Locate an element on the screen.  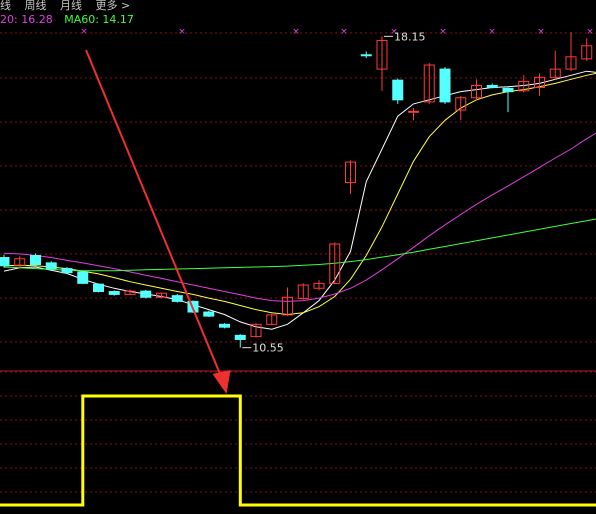
tab-week: 周线 is located at coordinates (36, 6).